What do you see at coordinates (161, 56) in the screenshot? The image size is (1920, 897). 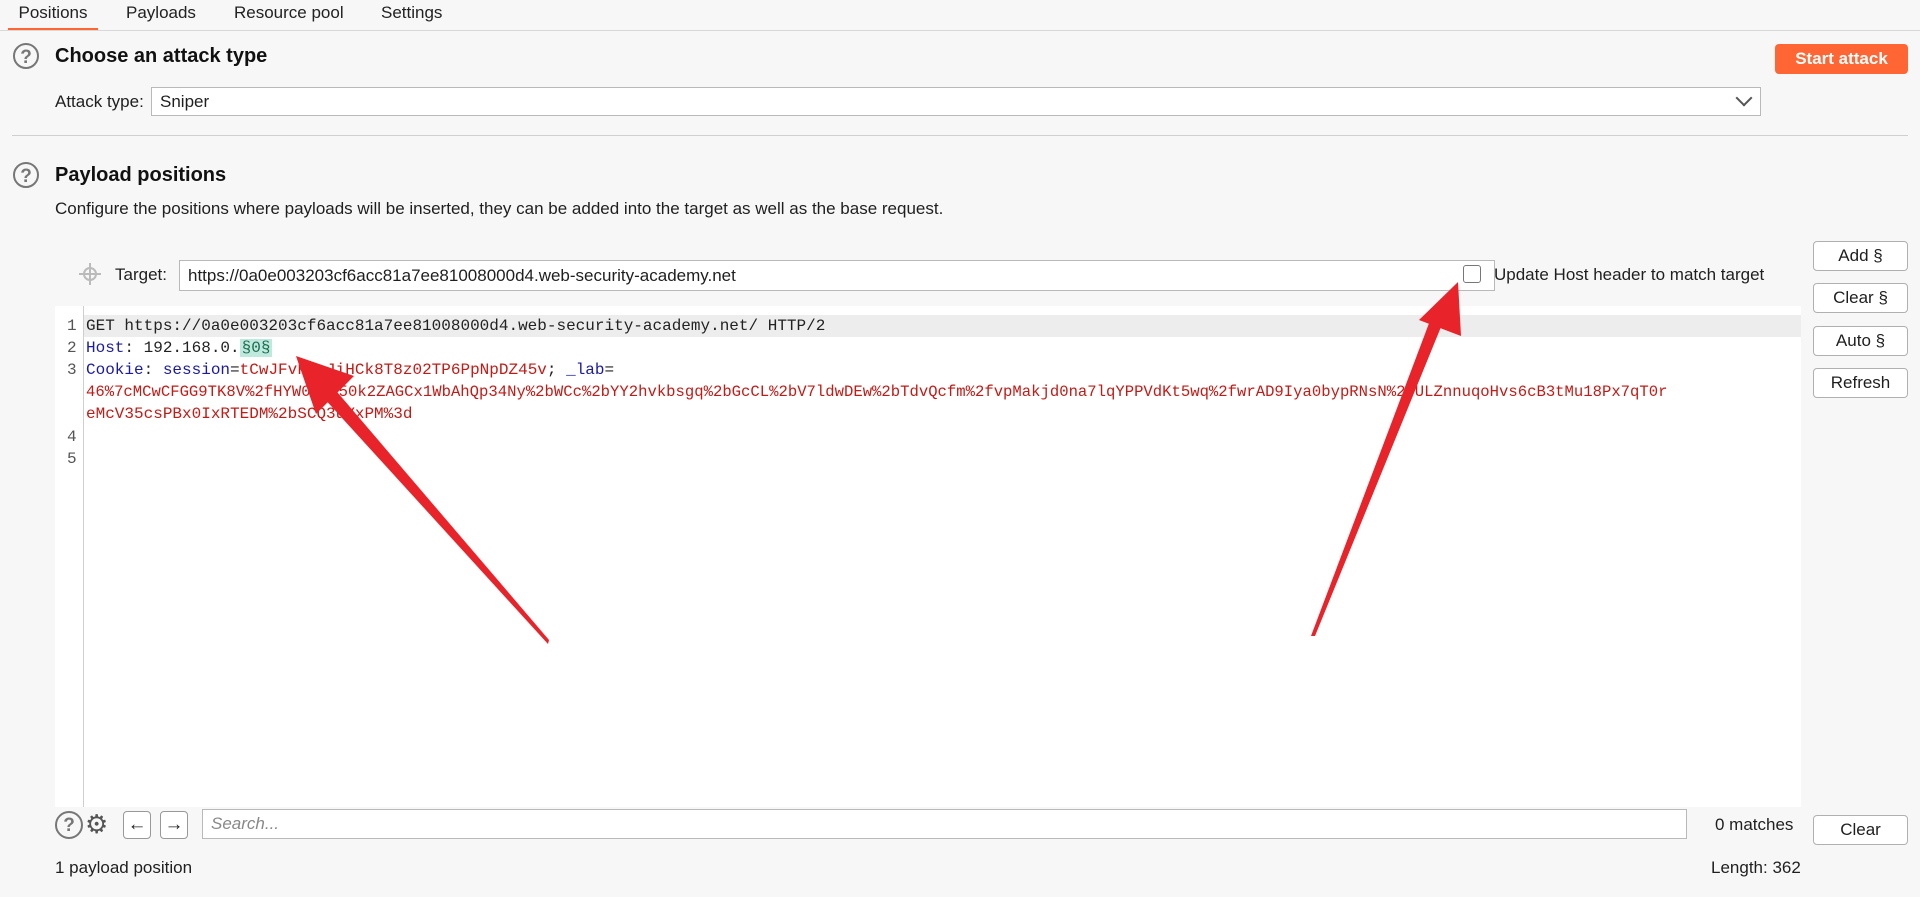 I see `attack-type-title: Choose an attack type` at bounding box center [161, 56].